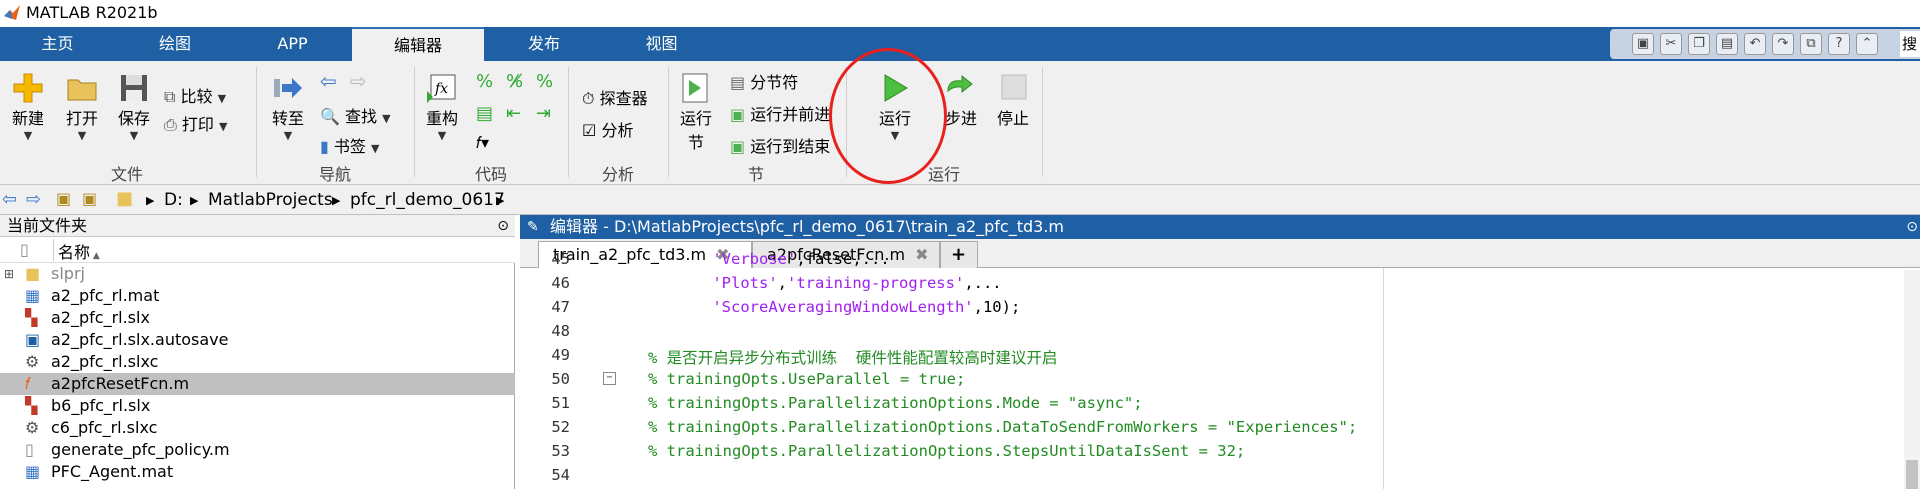  I want to click on breadcrumb-drive: D:, so click(173, 200).